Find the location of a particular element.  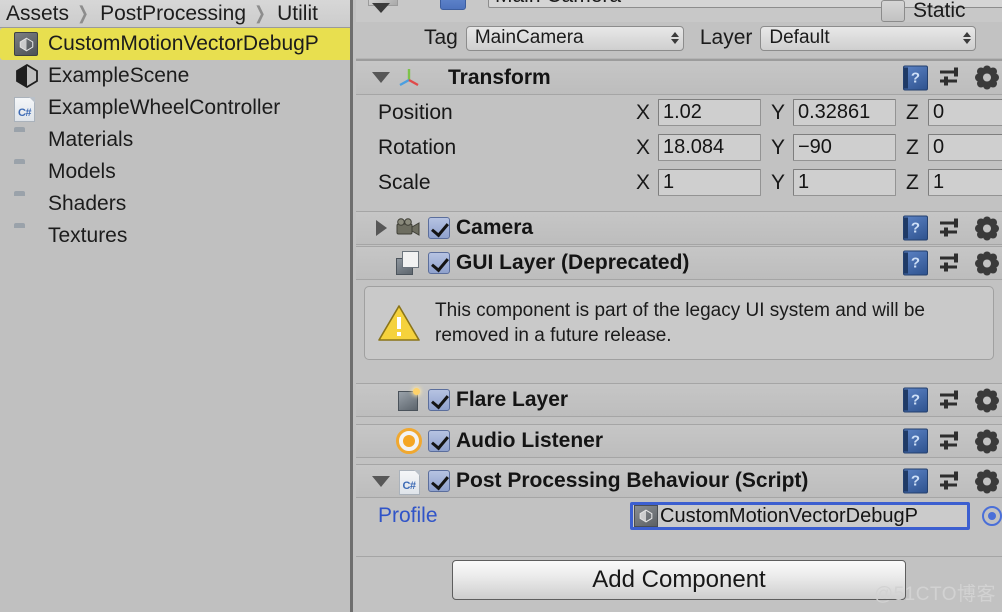

breadcrumb-item-postprocessing: PostProcessing is located at coordinates (173, 14).